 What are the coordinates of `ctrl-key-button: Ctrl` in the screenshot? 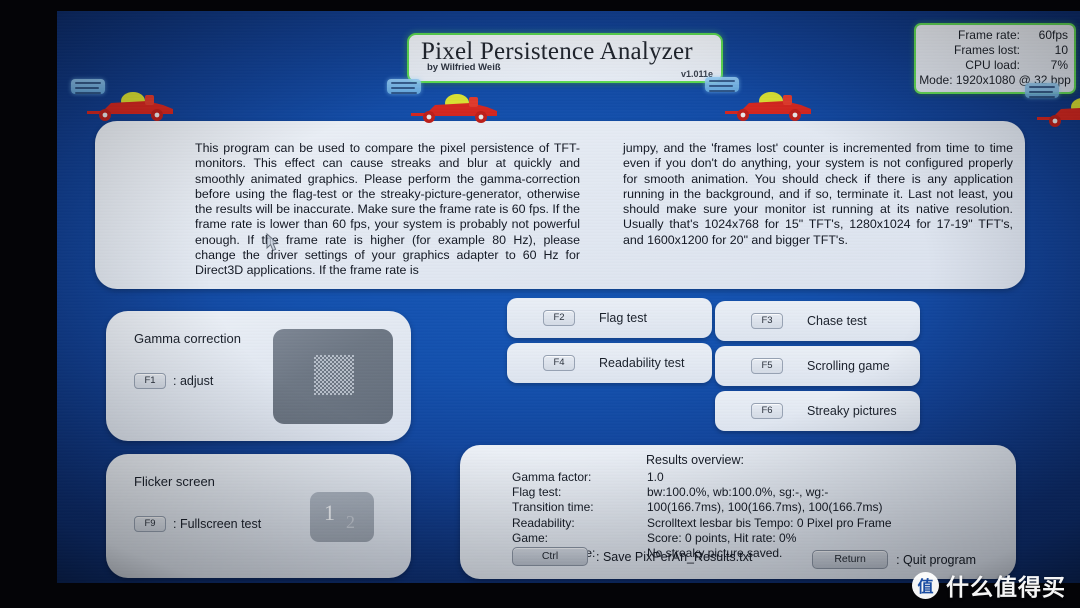 It's located at (550, 556).